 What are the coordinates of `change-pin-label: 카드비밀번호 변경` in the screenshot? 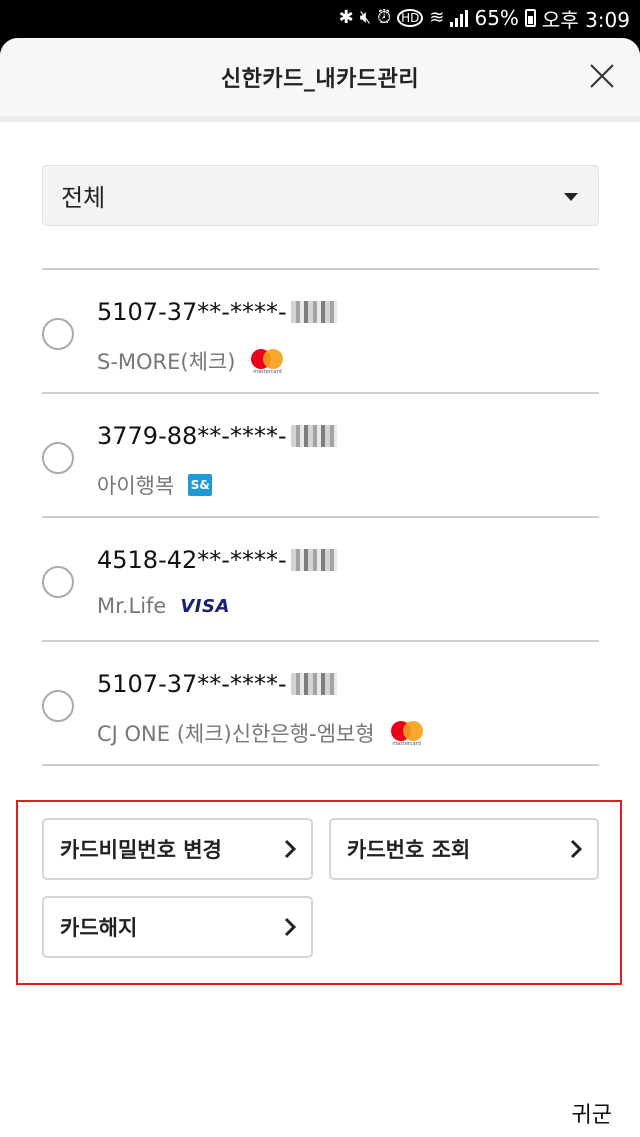 It's located at (141, 850).